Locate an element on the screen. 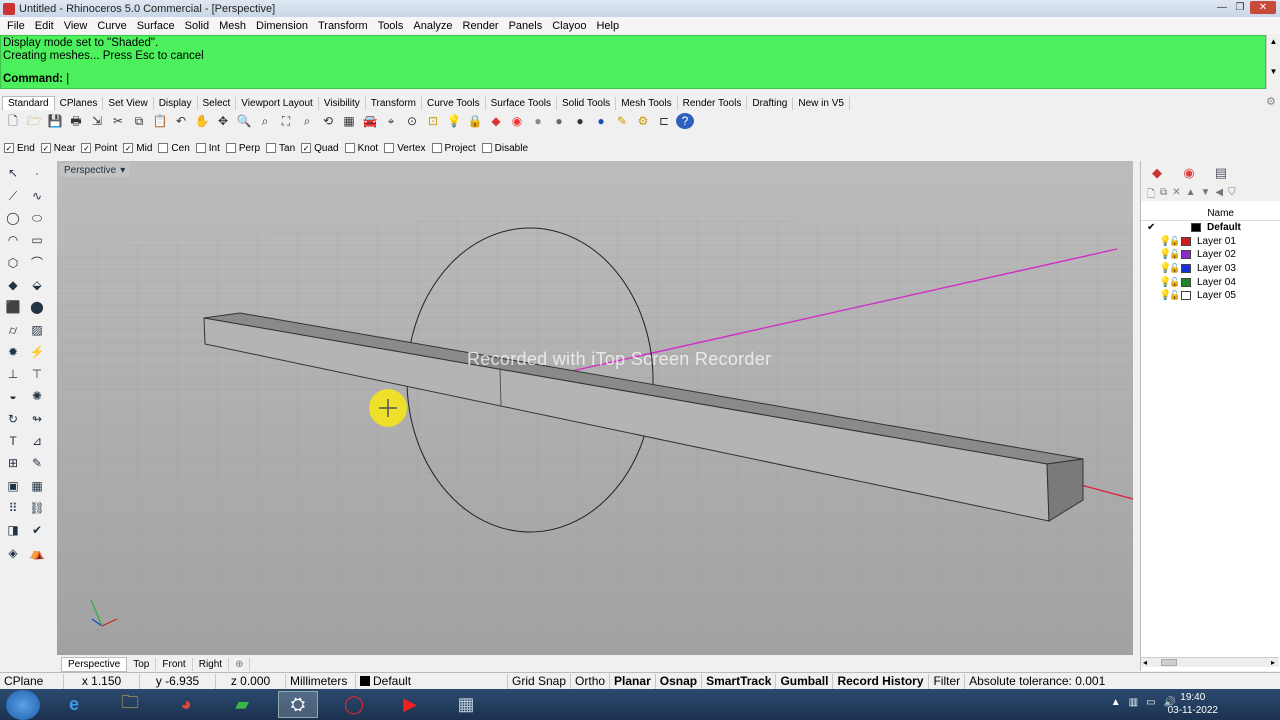  gear-icon: ⚙ is located at coordinates (1271, 101).